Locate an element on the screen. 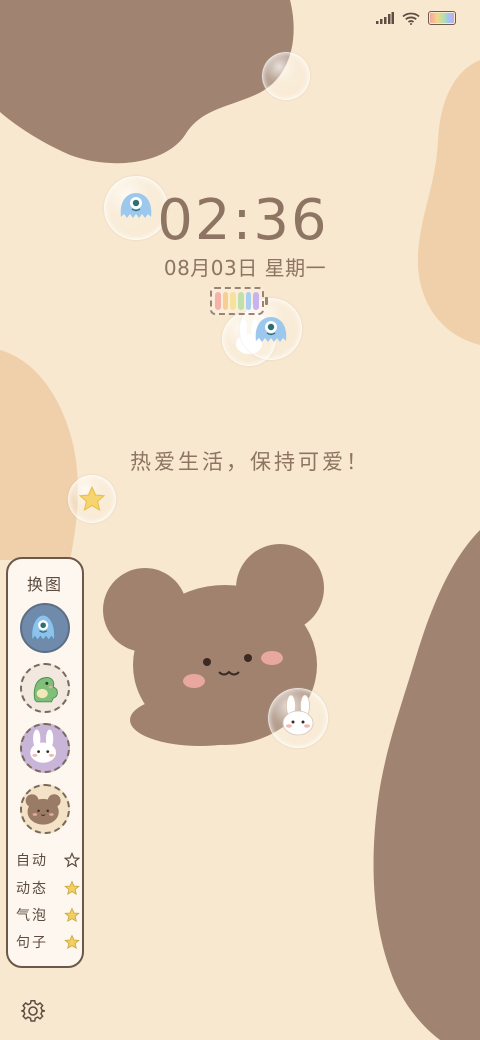  star-bubble is located at coordinates (92, 499).